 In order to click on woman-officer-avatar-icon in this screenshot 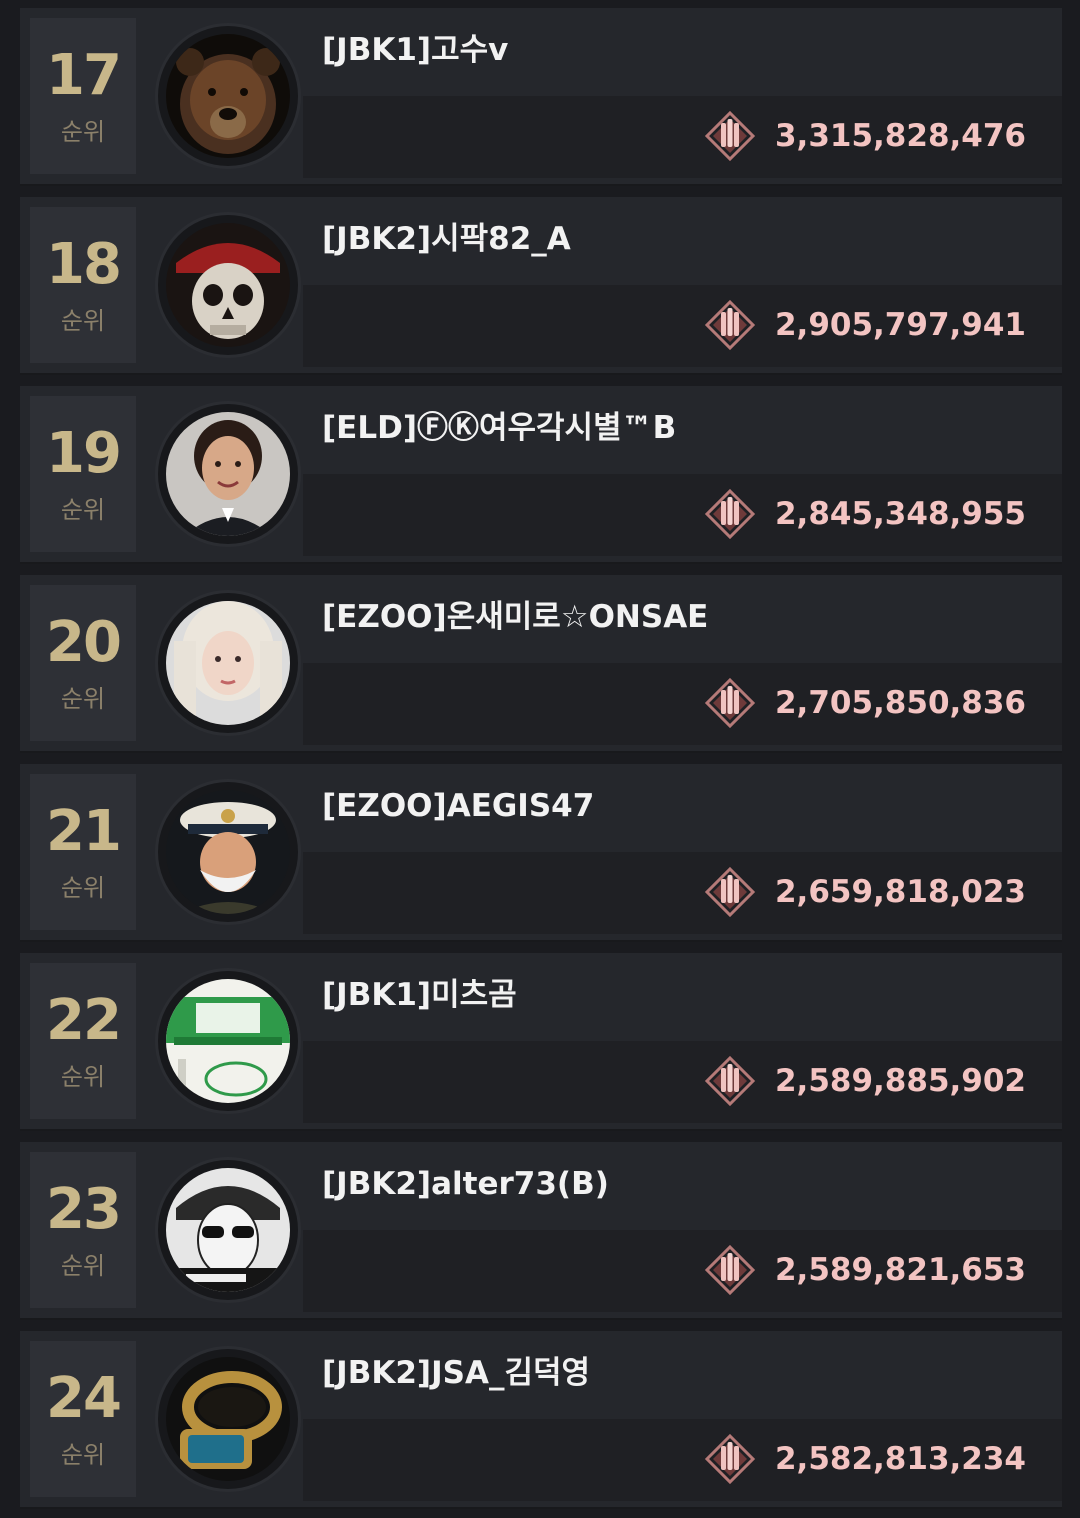, I will do `click(228, 474)`.